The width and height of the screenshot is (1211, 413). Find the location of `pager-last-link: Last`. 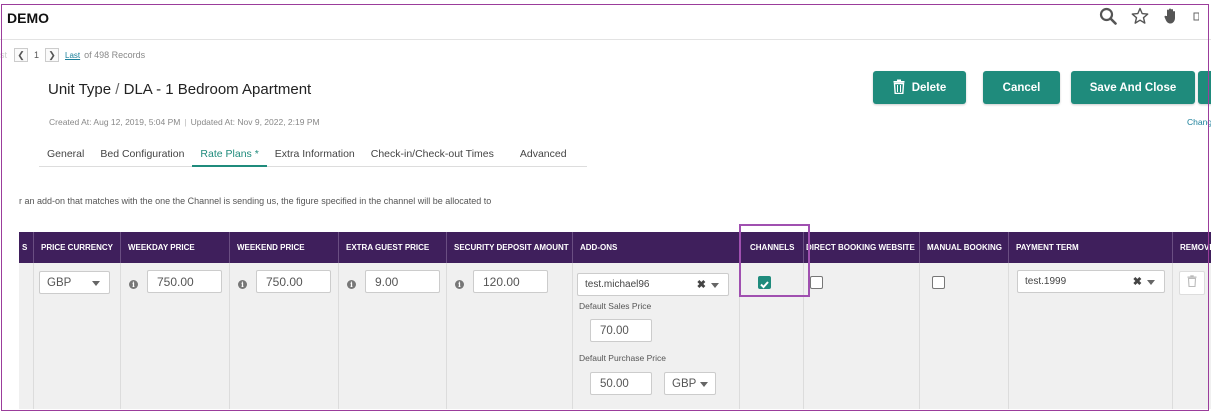

pager-last-link: Last is located at coordinates (72, 55).